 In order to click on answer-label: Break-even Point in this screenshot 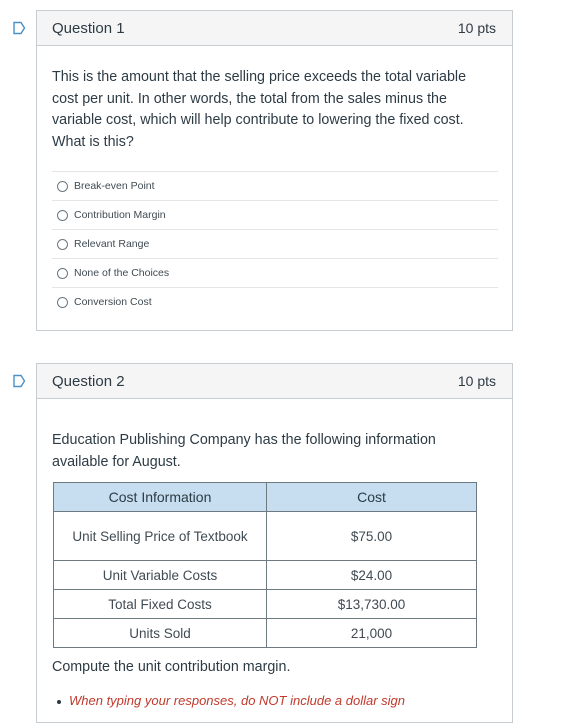, I will do `click(114, 186)`.